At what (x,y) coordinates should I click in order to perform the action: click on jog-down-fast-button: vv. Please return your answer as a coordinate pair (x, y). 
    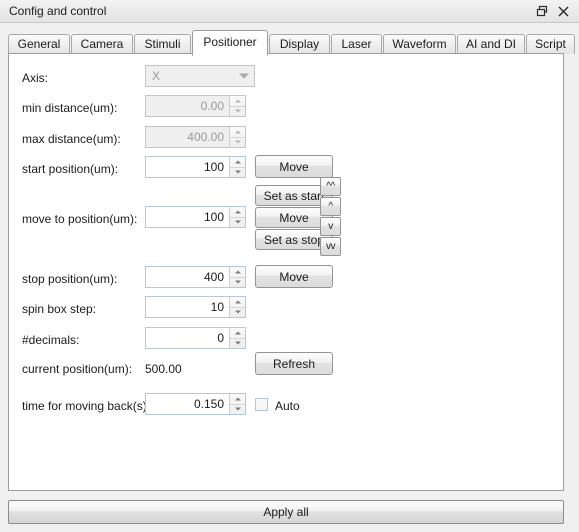
    Looking at the image, I should click on (330, 246).